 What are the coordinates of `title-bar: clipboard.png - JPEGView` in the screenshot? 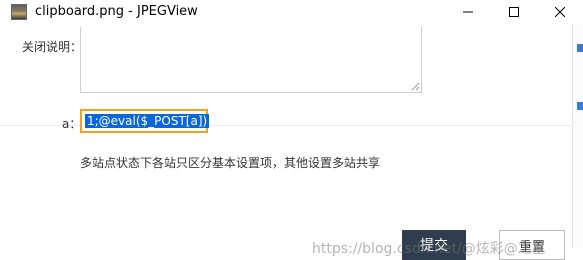 It's located at (291, 12).